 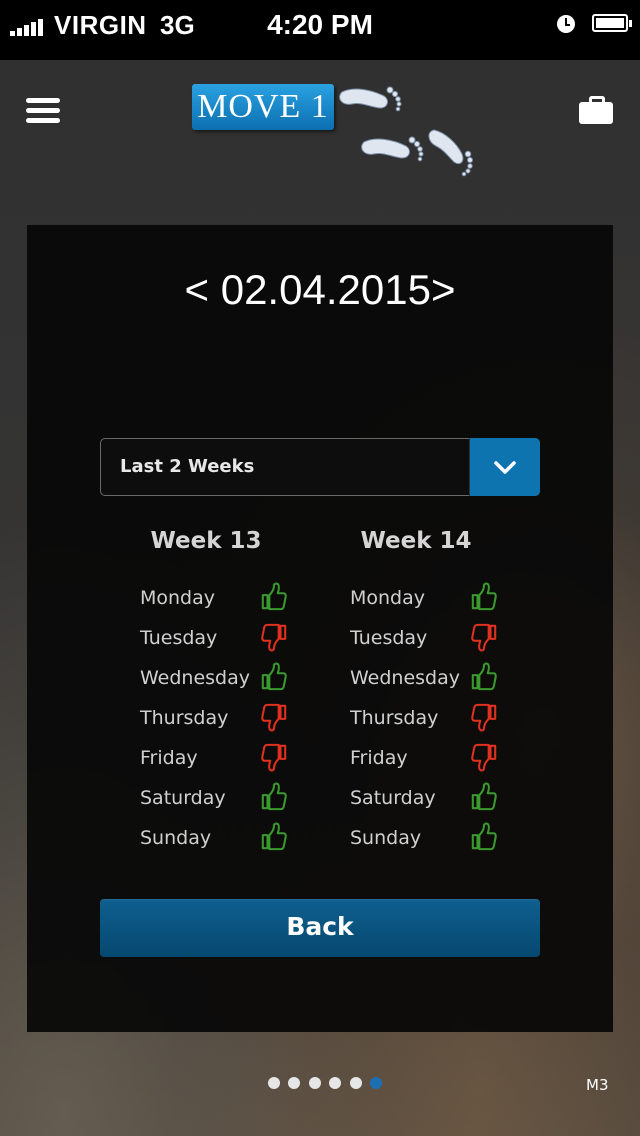 What do you see at coordinates (597, 1085) in the screenshot?
I see `page-code: M3` at bounding box center [597, 1085].